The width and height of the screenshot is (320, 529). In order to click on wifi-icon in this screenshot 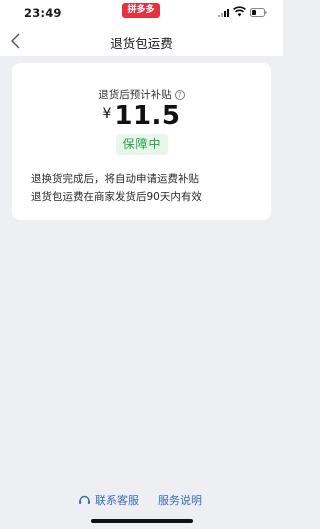, I will do `click(239, 11)`.